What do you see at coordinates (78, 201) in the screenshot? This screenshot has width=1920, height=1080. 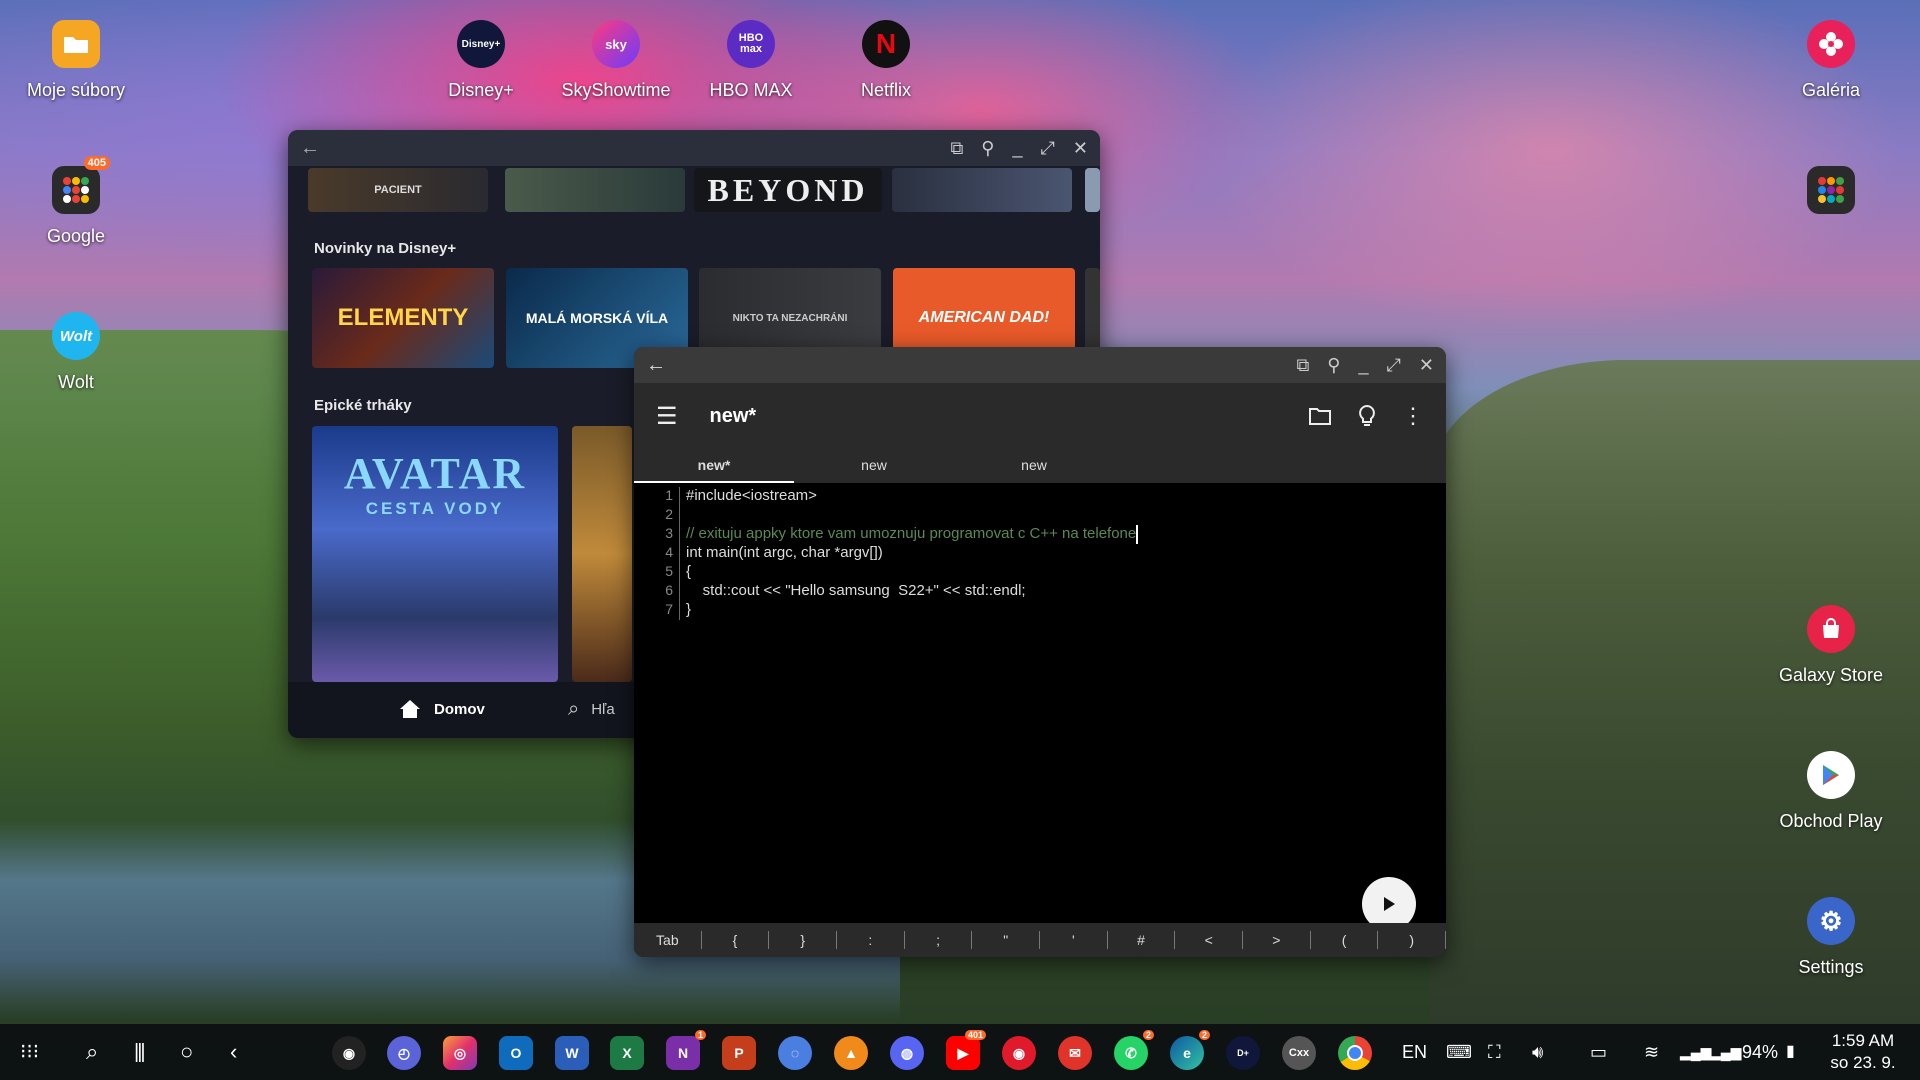 I see `desktop-icon-google-folder: 405 Google` at bounding box center [78, 201].